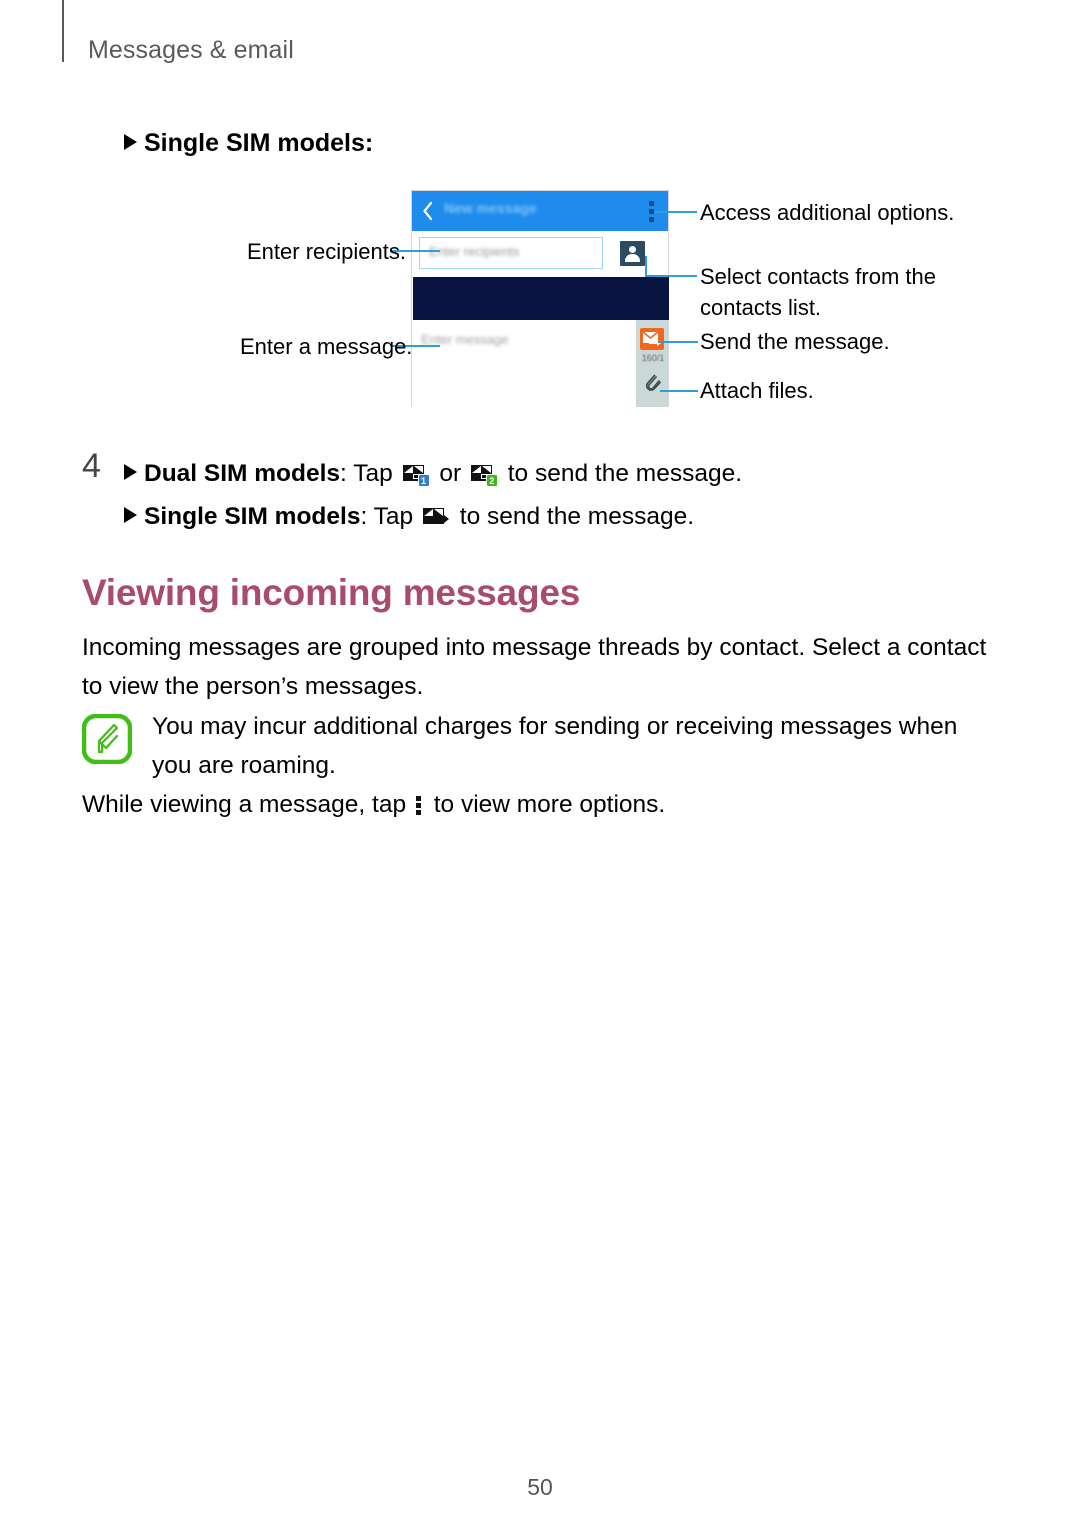 This screenshot has width=1080, height=1527. I want to click on mock-conversation-area, so click(541, 298).